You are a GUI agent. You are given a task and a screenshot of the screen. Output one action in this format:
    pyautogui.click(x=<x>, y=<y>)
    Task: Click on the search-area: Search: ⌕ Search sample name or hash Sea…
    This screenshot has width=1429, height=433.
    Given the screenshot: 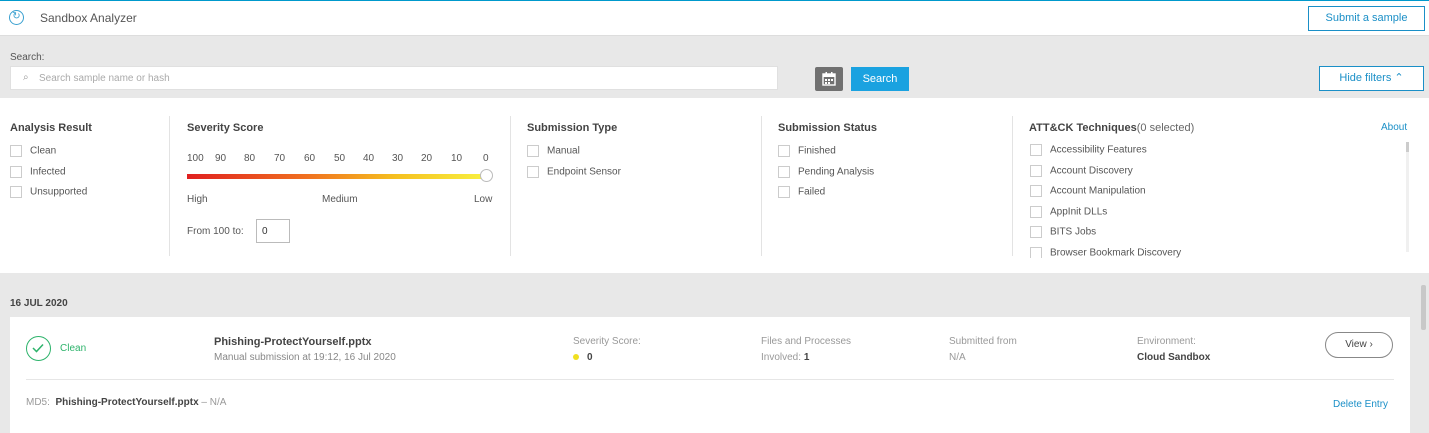 What is the action you would take?
    pyautogui.click(x=714, y=67)
    